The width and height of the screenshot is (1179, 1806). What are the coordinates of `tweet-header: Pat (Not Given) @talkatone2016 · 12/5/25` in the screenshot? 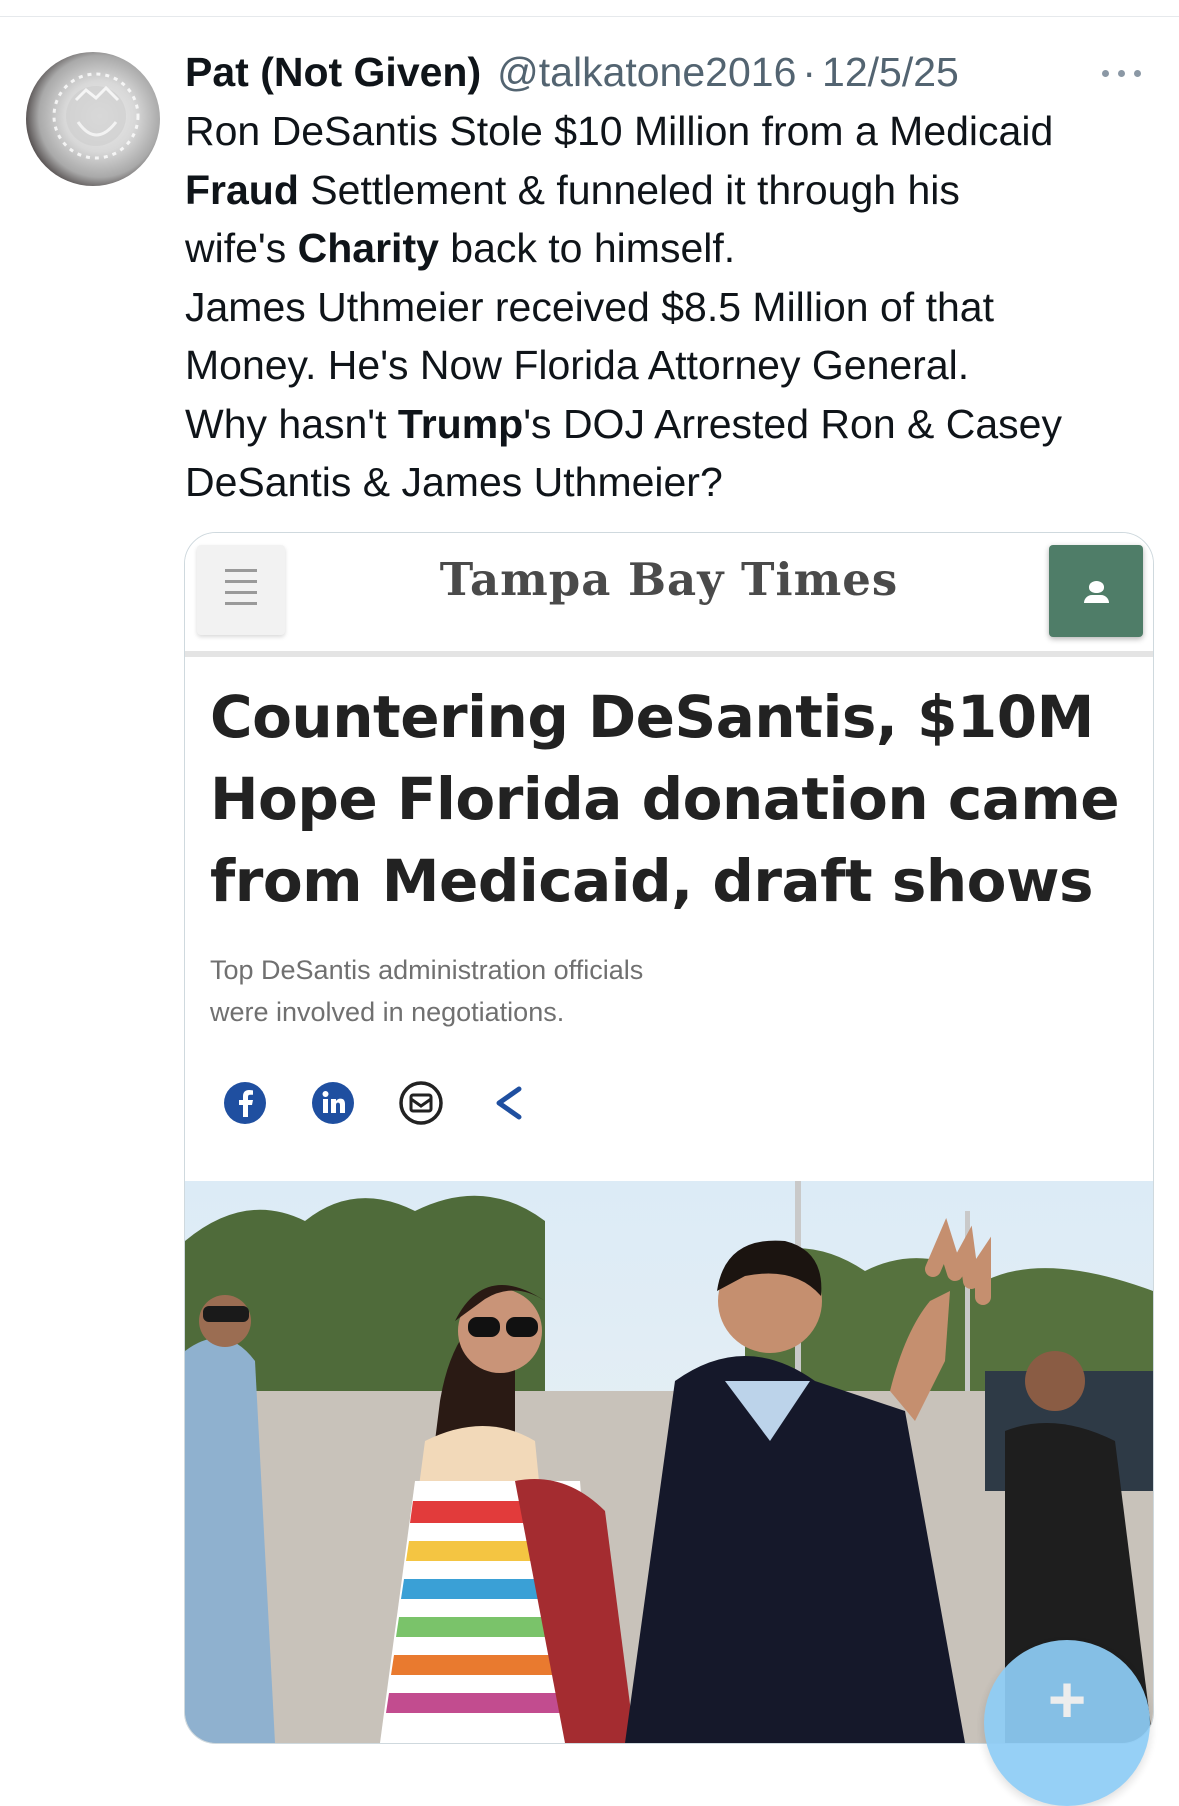 It's located at (572, 72).